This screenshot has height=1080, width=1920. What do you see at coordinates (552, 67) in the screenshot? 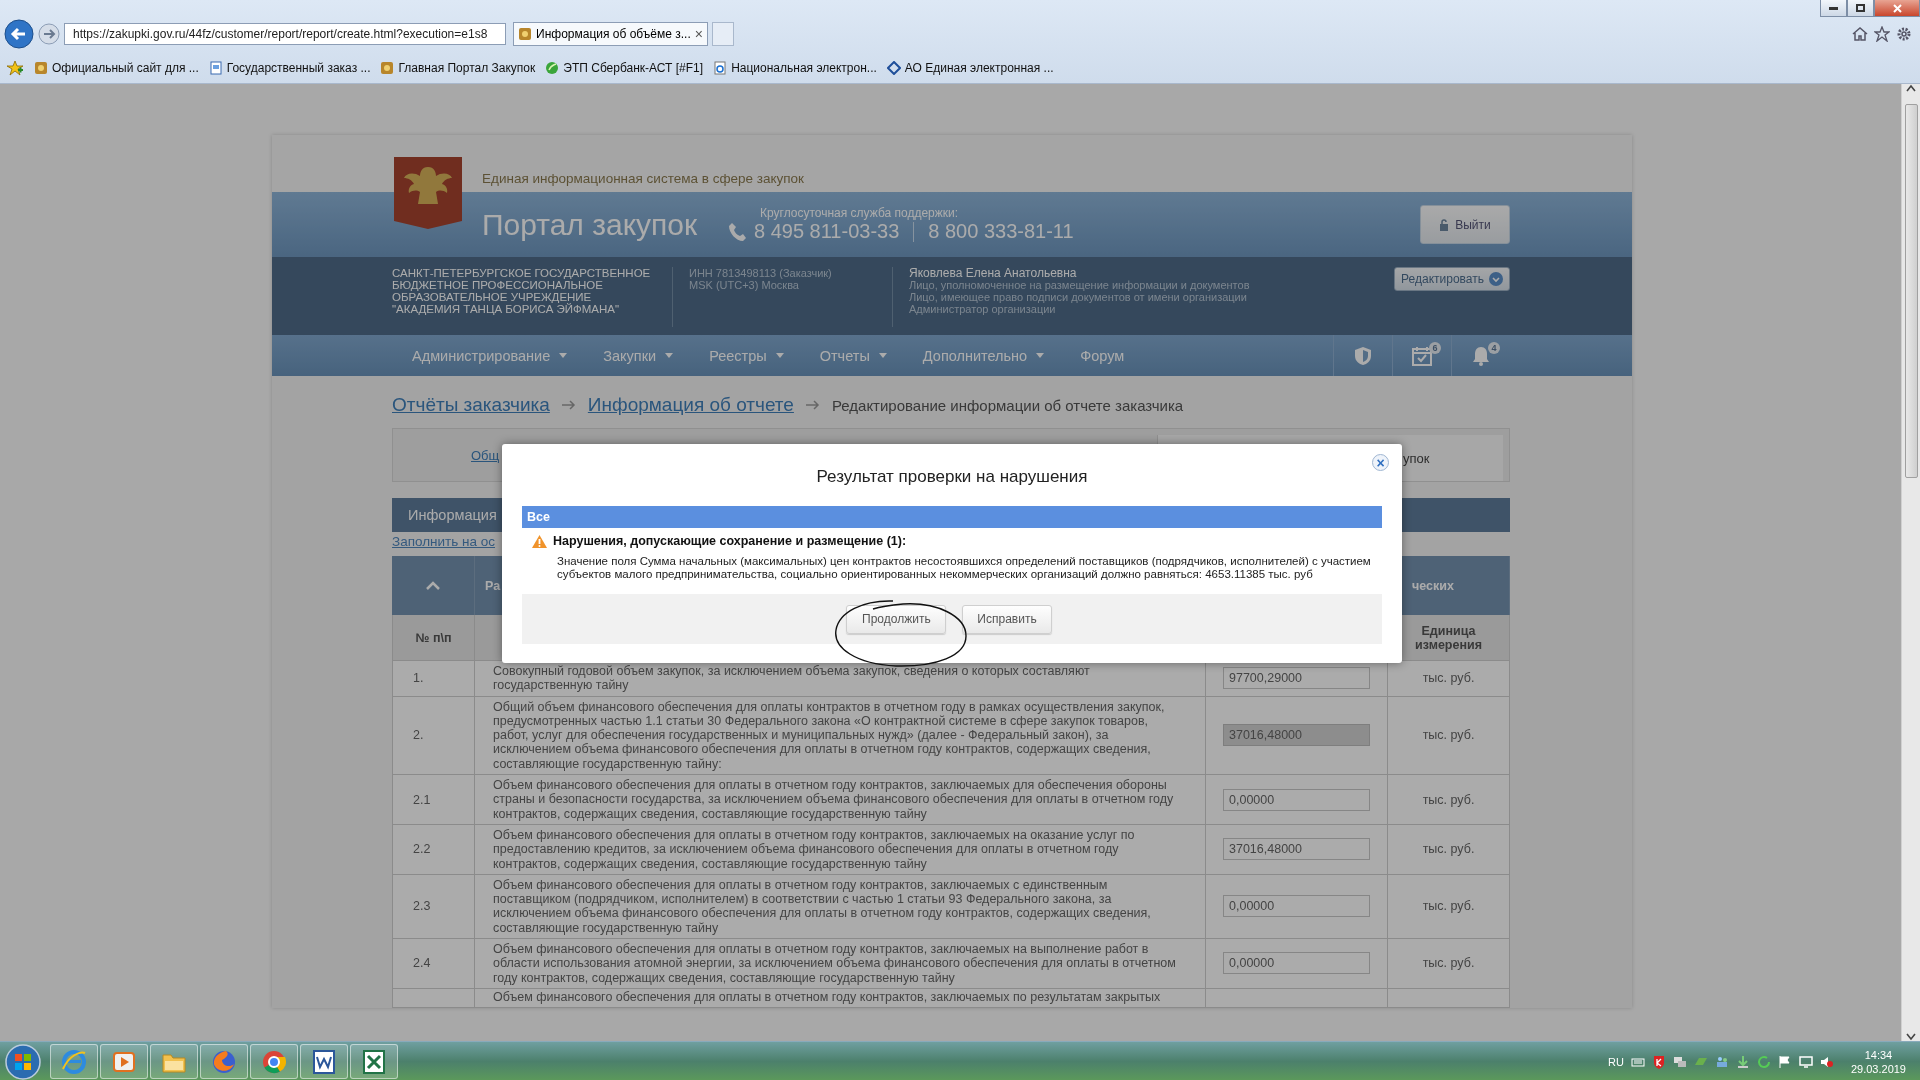
I see `leaf-icon` at bounding box center [552, 67].